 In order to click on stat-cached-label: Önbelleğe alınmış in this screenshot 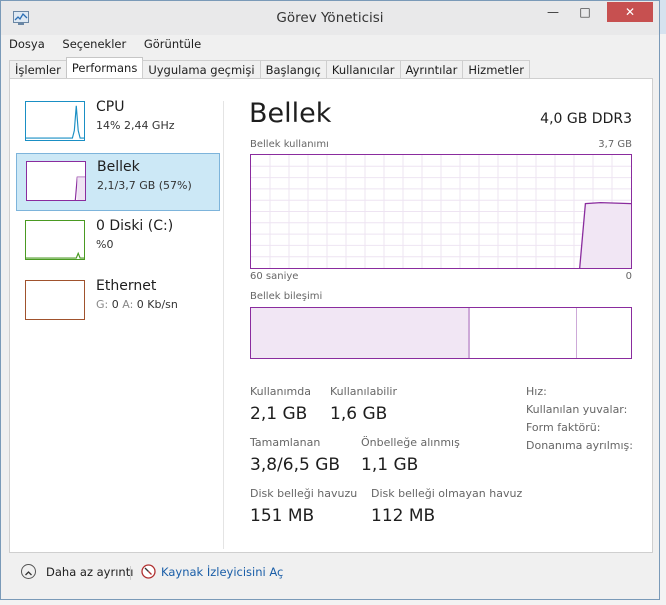, I will do `click(410, 442)`.